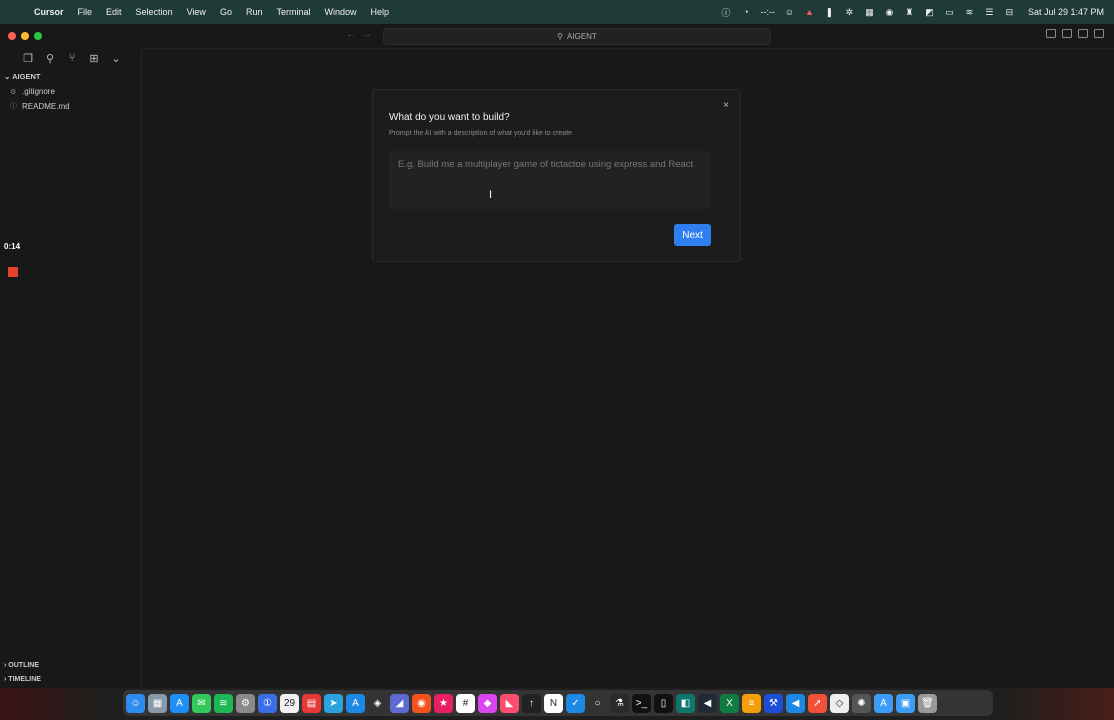 The image size is (1114, 720). Describe the element at coordinates (377, 703) in the screenshot. I see `dock-layers-icon: ◈` at that location.